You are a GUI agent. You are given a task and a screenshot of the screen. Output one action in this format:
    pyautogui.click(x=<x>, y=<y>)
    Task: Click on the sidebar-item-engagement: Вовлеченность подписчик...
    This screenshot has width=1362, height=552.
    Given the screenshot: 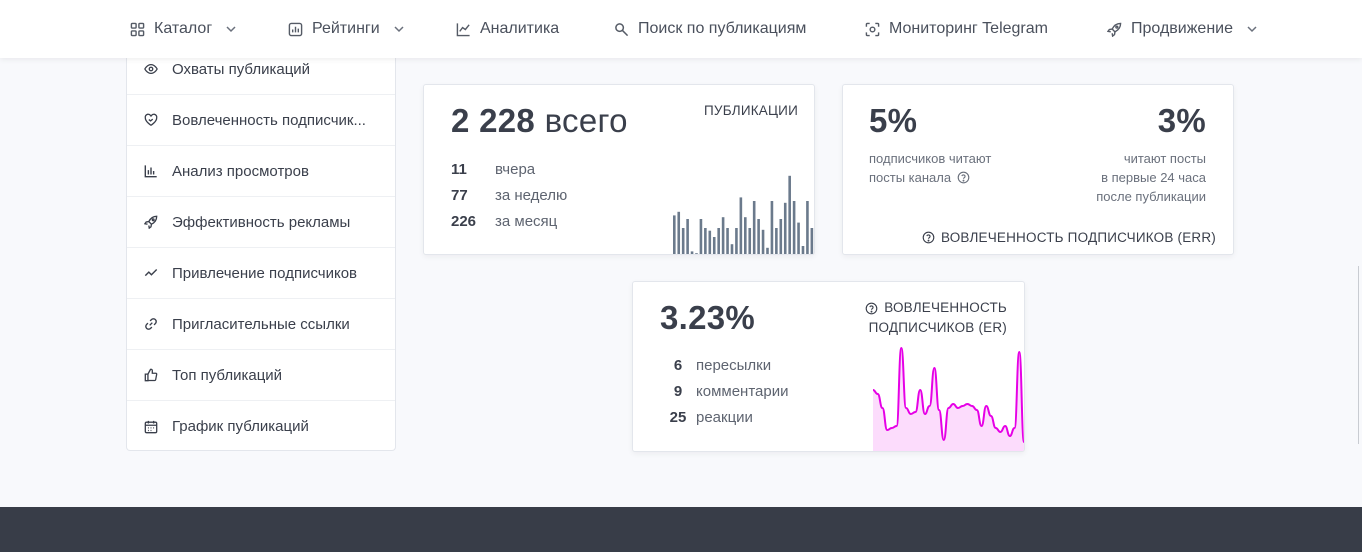 What is the action you would take?
    pyautogui.click(x=261, y=120)
    